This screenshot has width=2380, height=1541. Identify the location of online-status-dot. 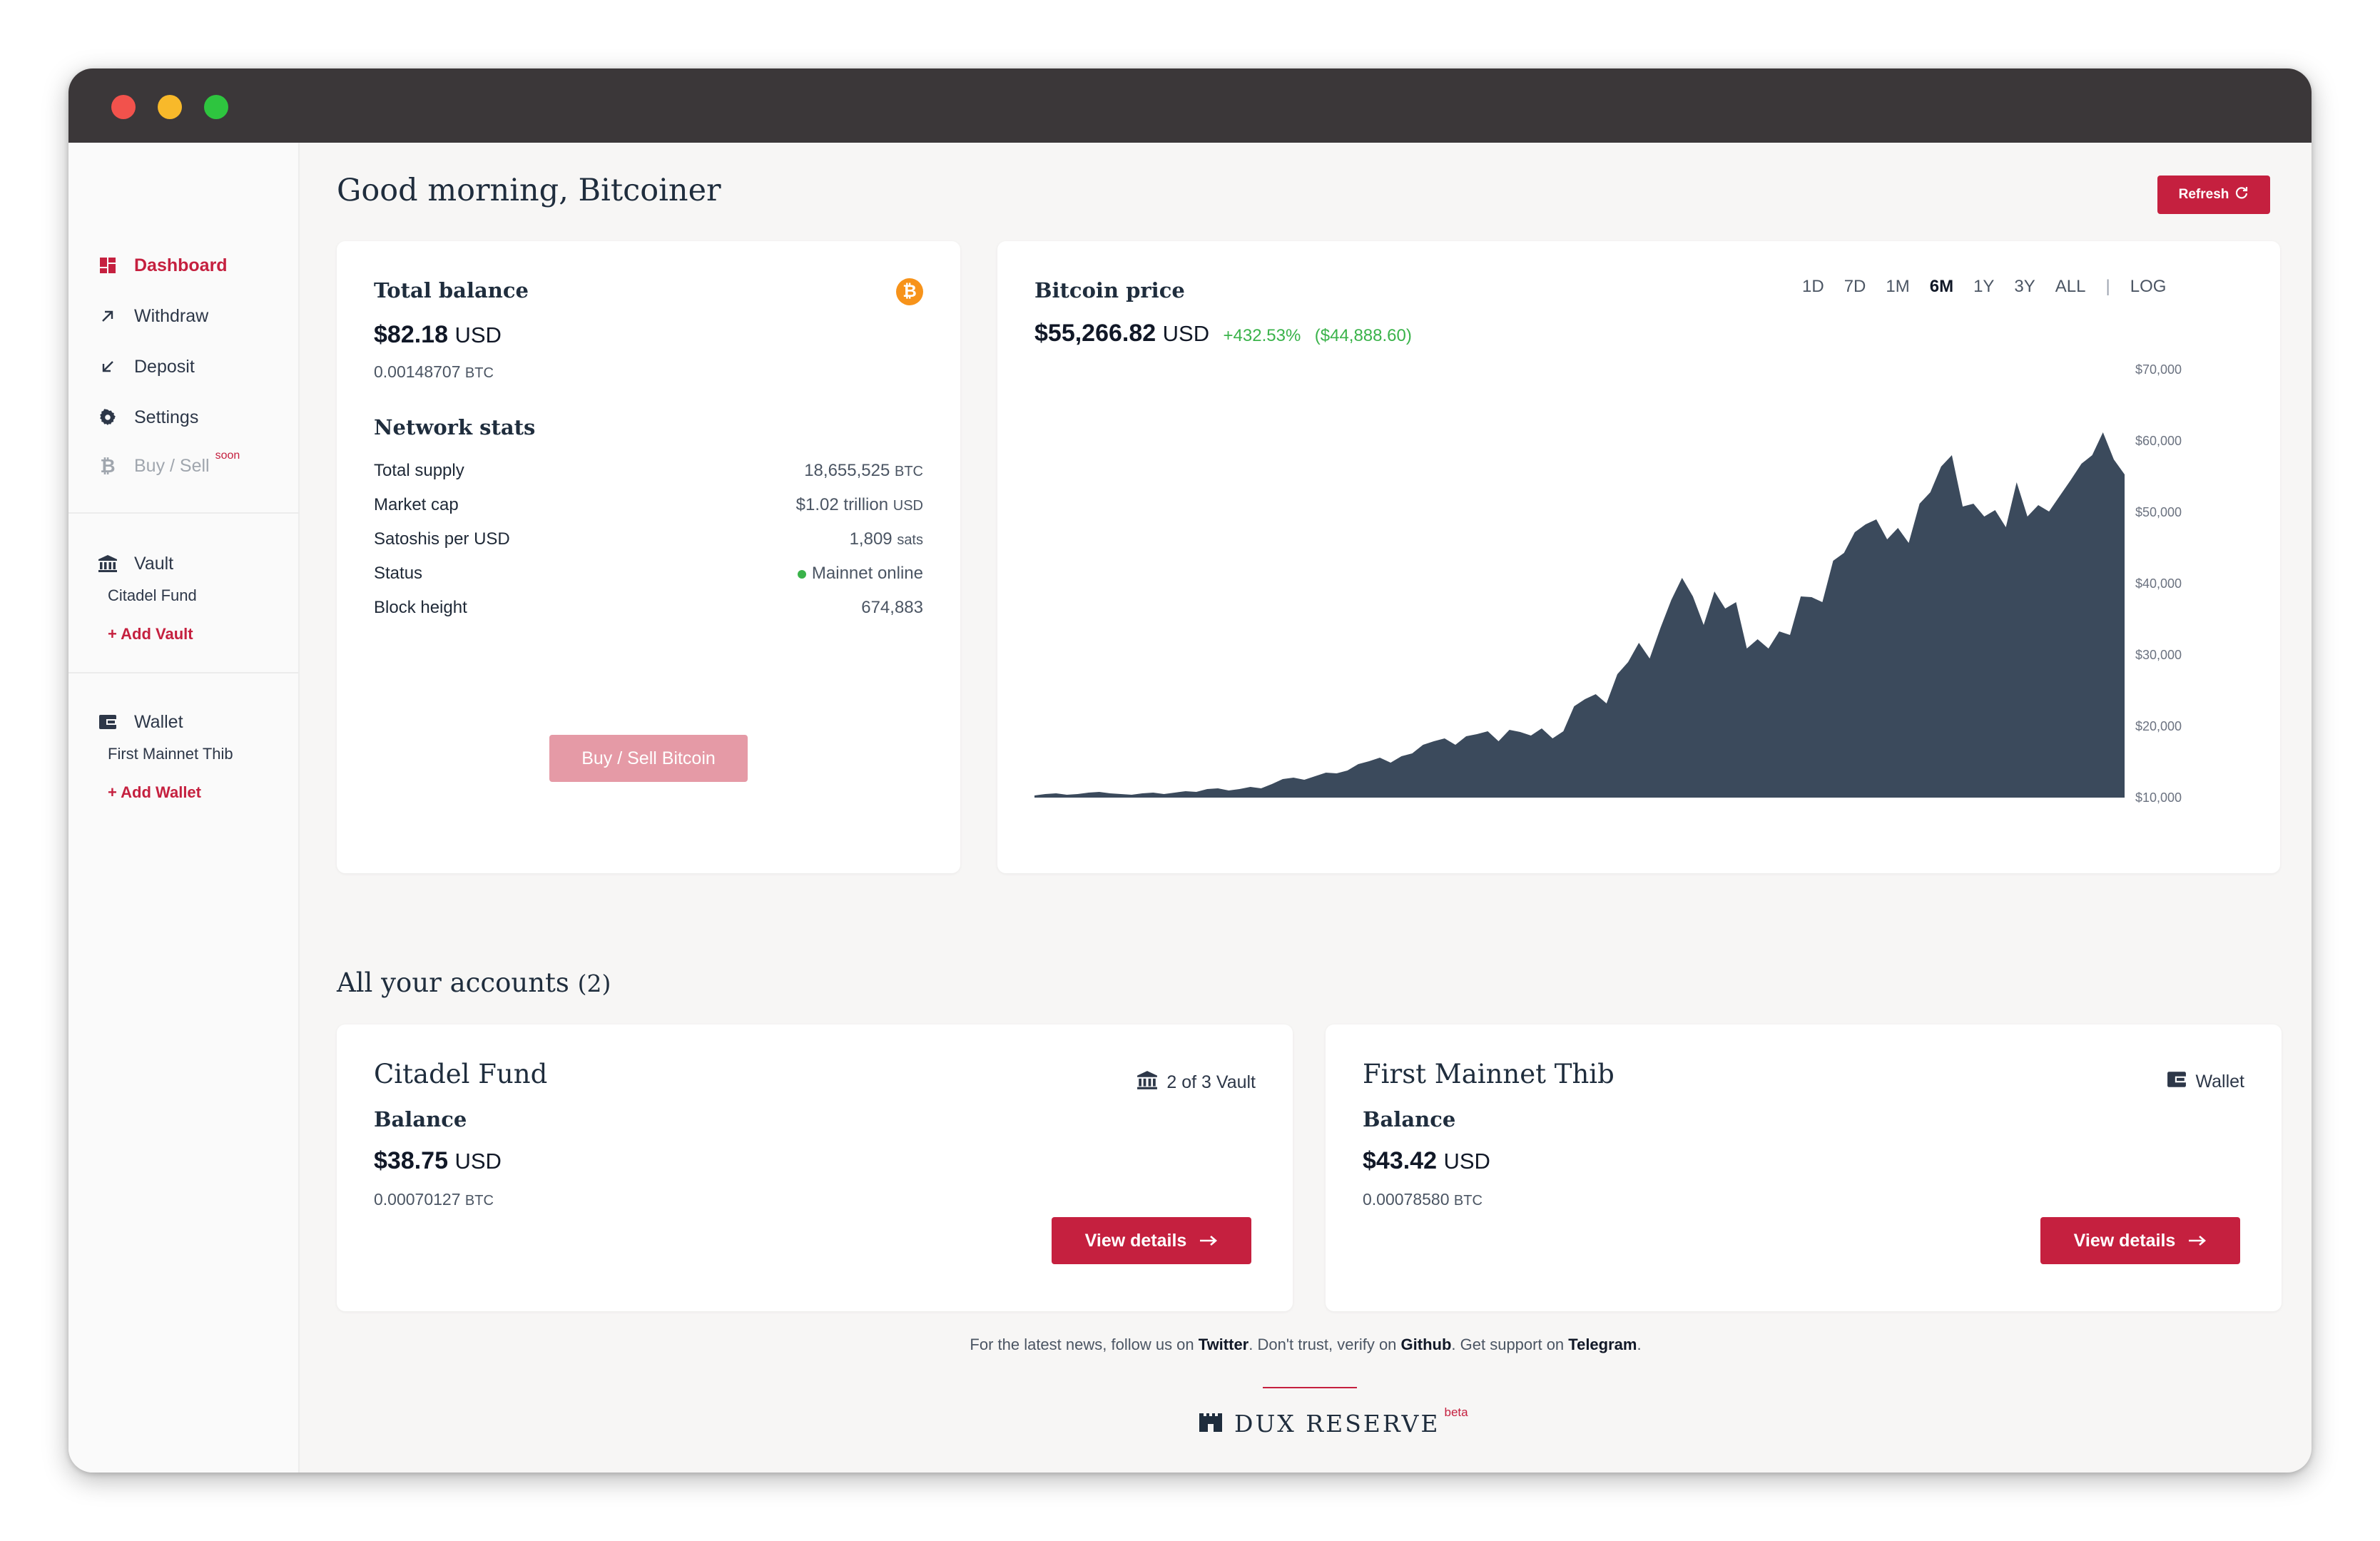
(801, 574).